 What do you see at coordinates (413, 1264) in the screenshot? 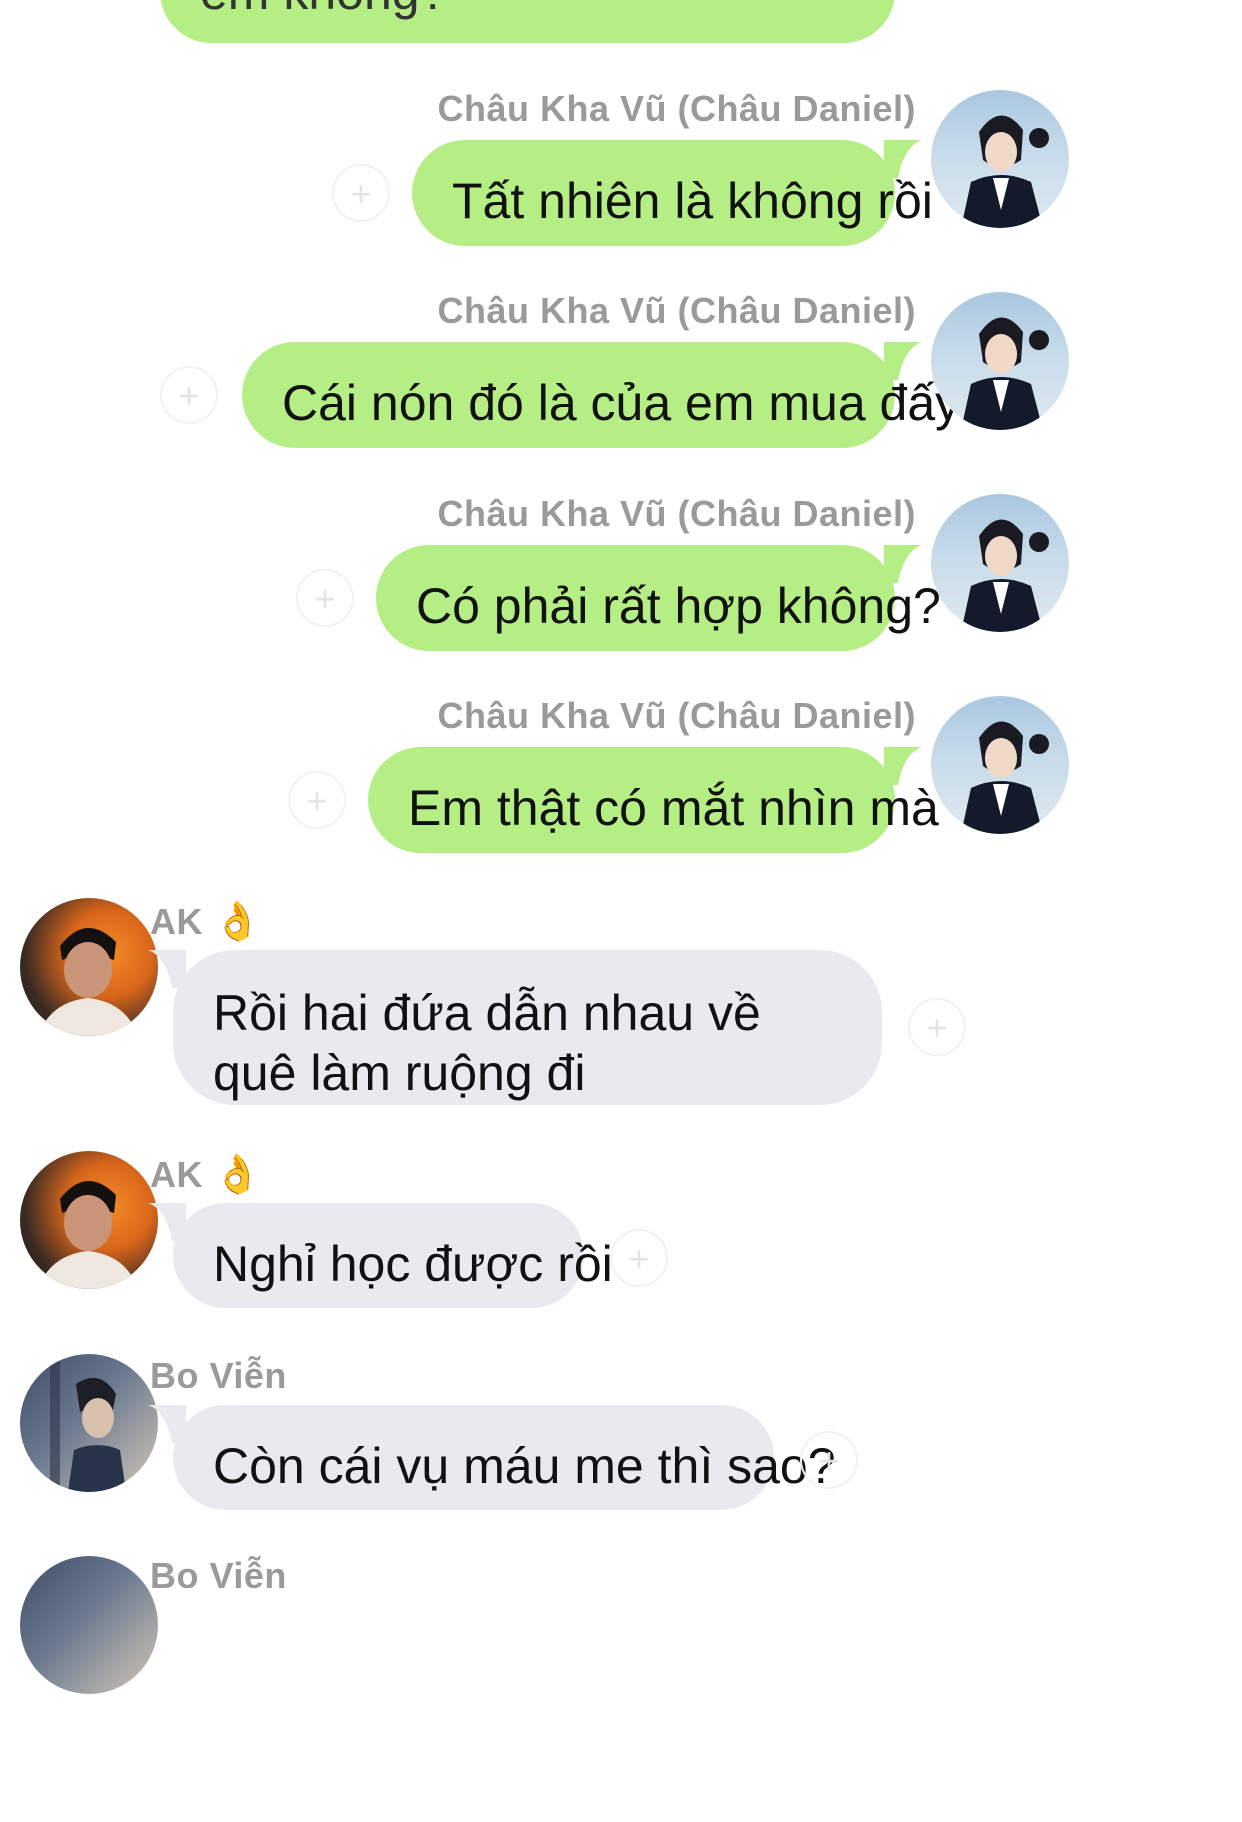
I see `message-text: Nghỉ học được rồi` at bounding box center [413, 1264].